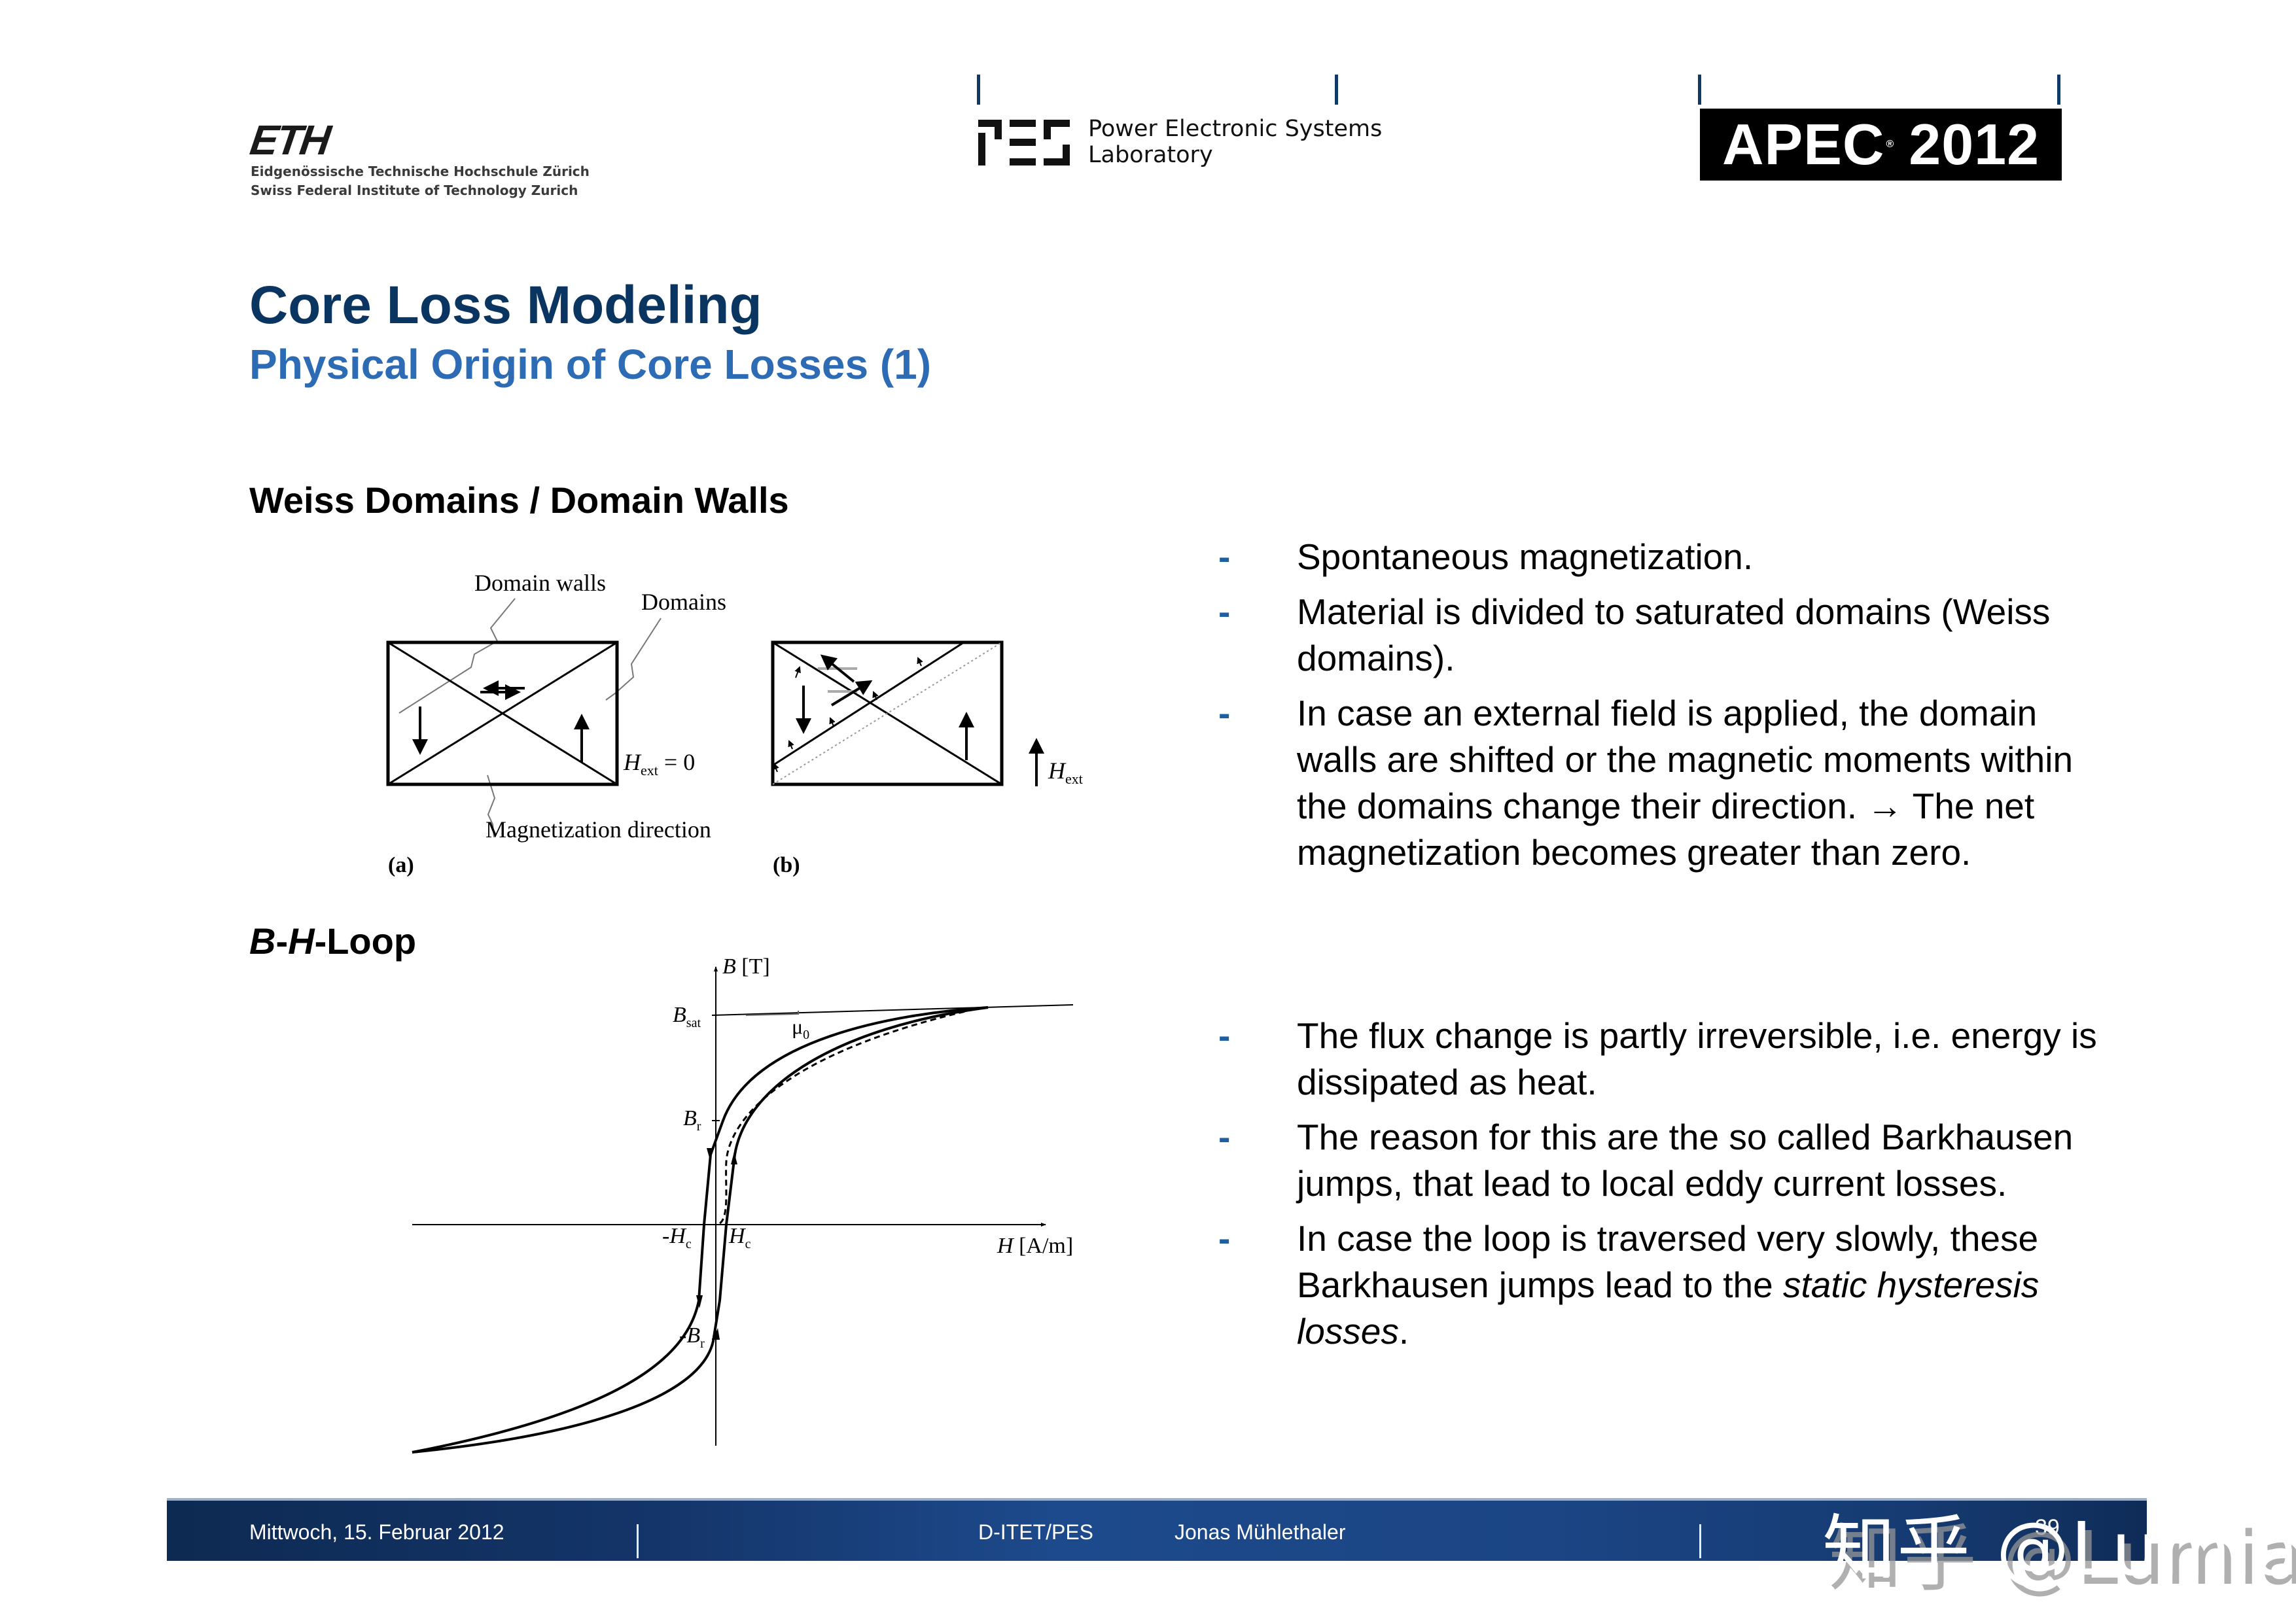  Describe the element at coordinates (800, 1029) in the screenshot. I see `mu0-label: μ0` at that location.